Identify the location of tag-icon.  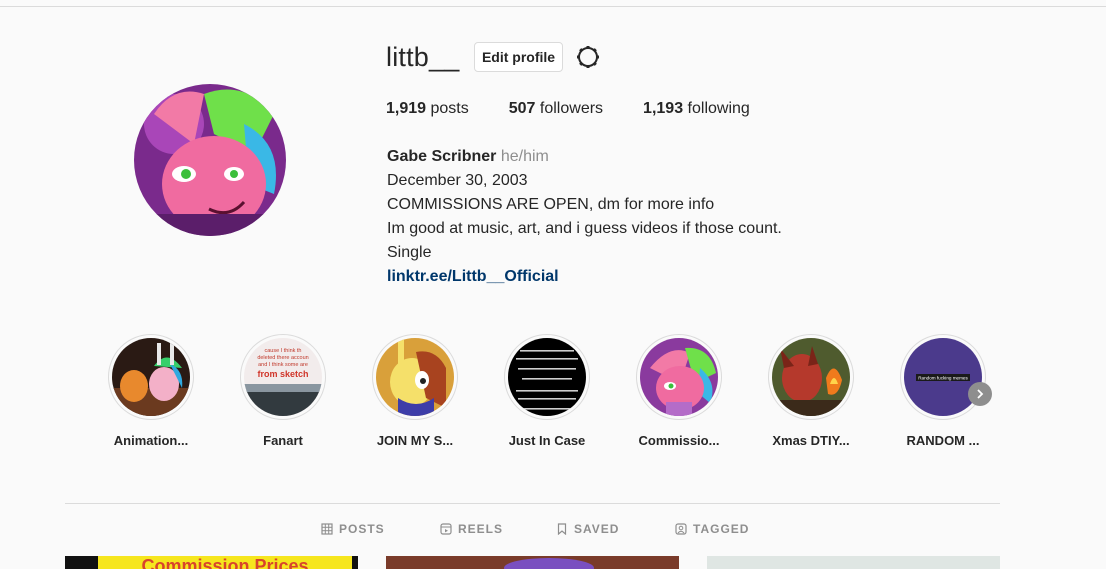
(681, 529).